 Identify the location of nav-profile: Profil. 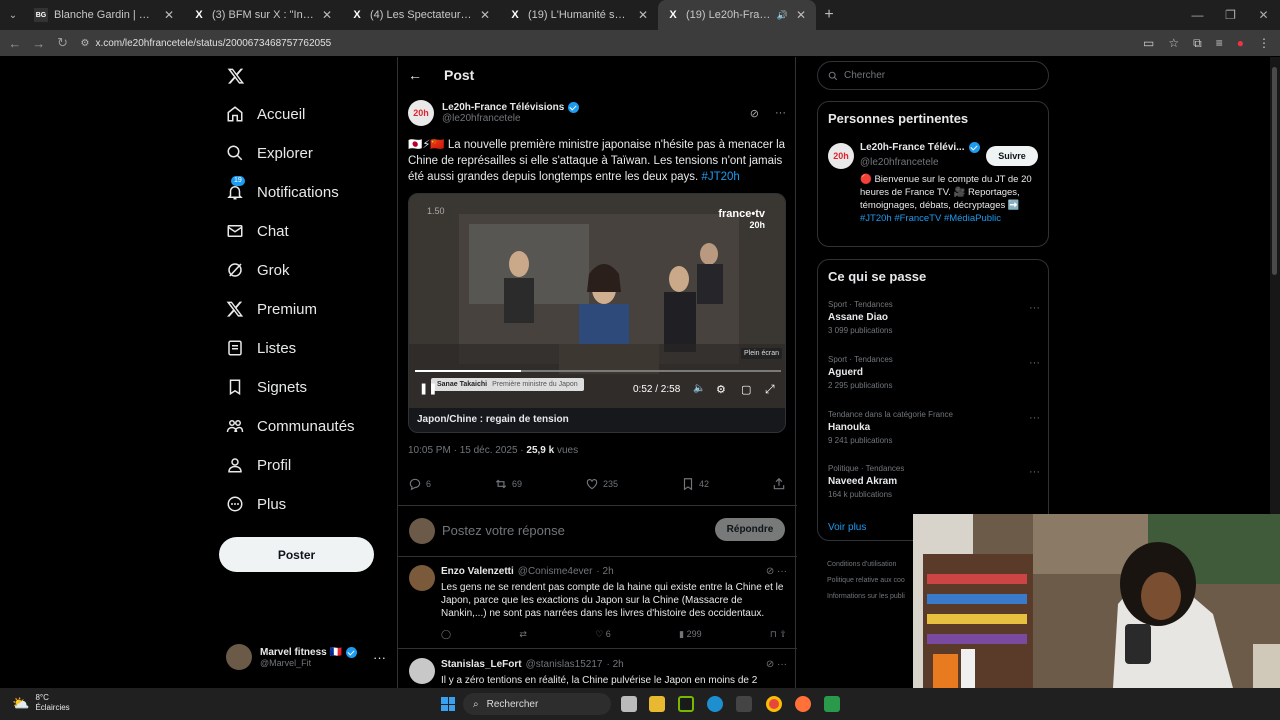
(258, 465).